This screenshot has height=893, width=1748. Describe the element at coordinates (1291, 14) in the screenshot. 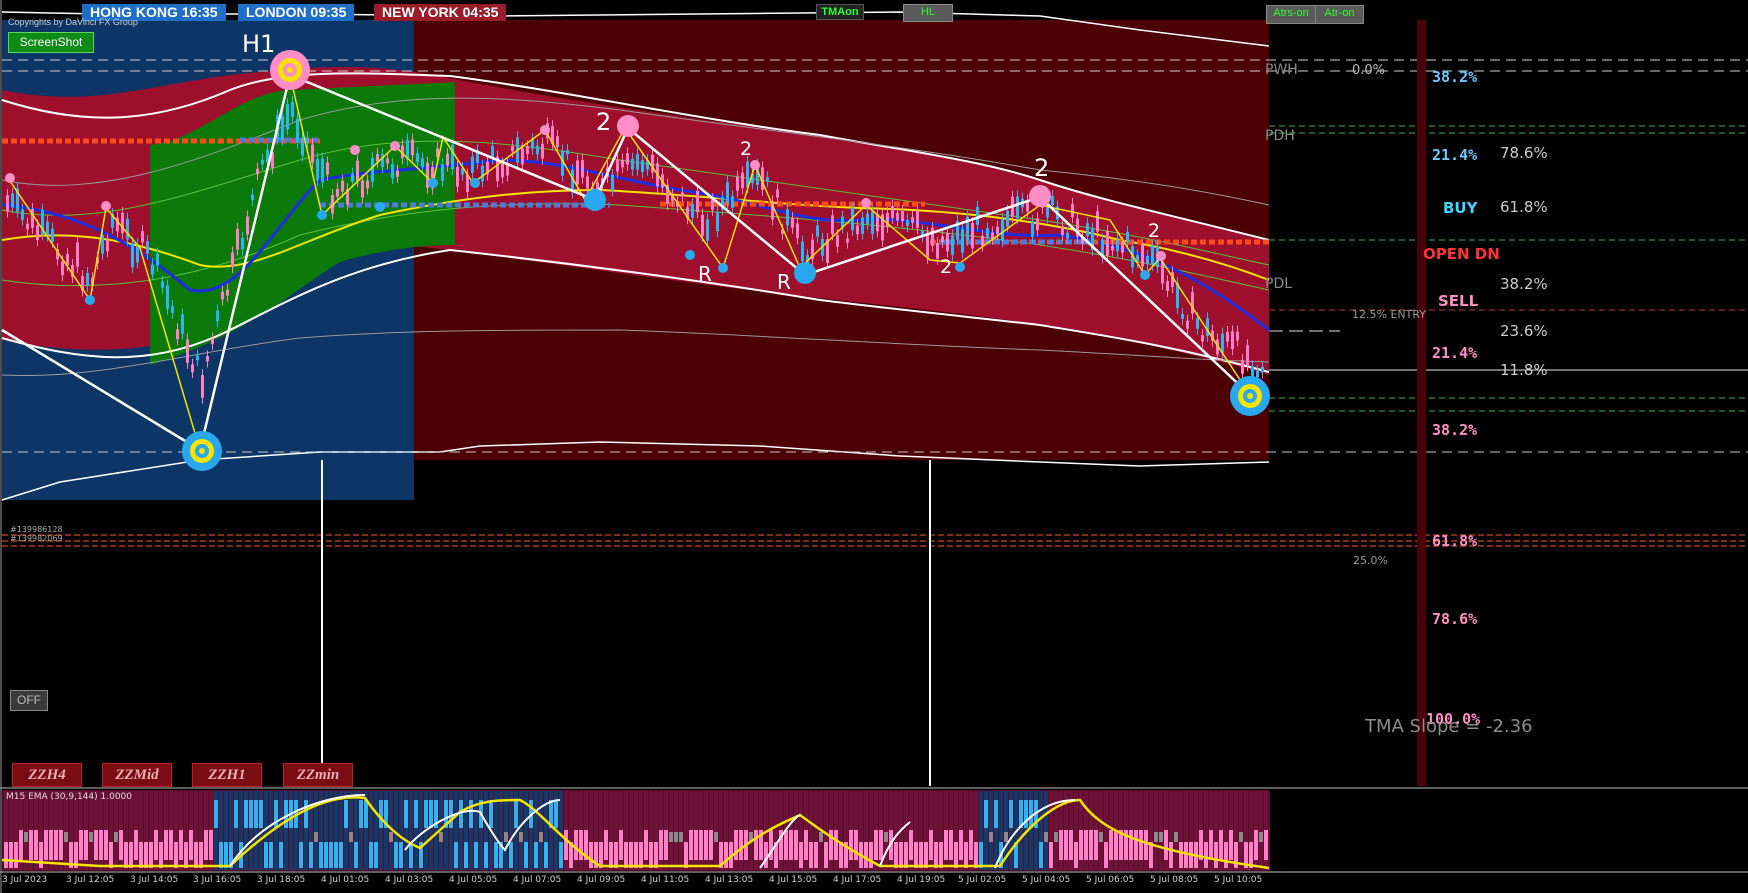

I see `atrs-on-button: Atrs-on` at that location.